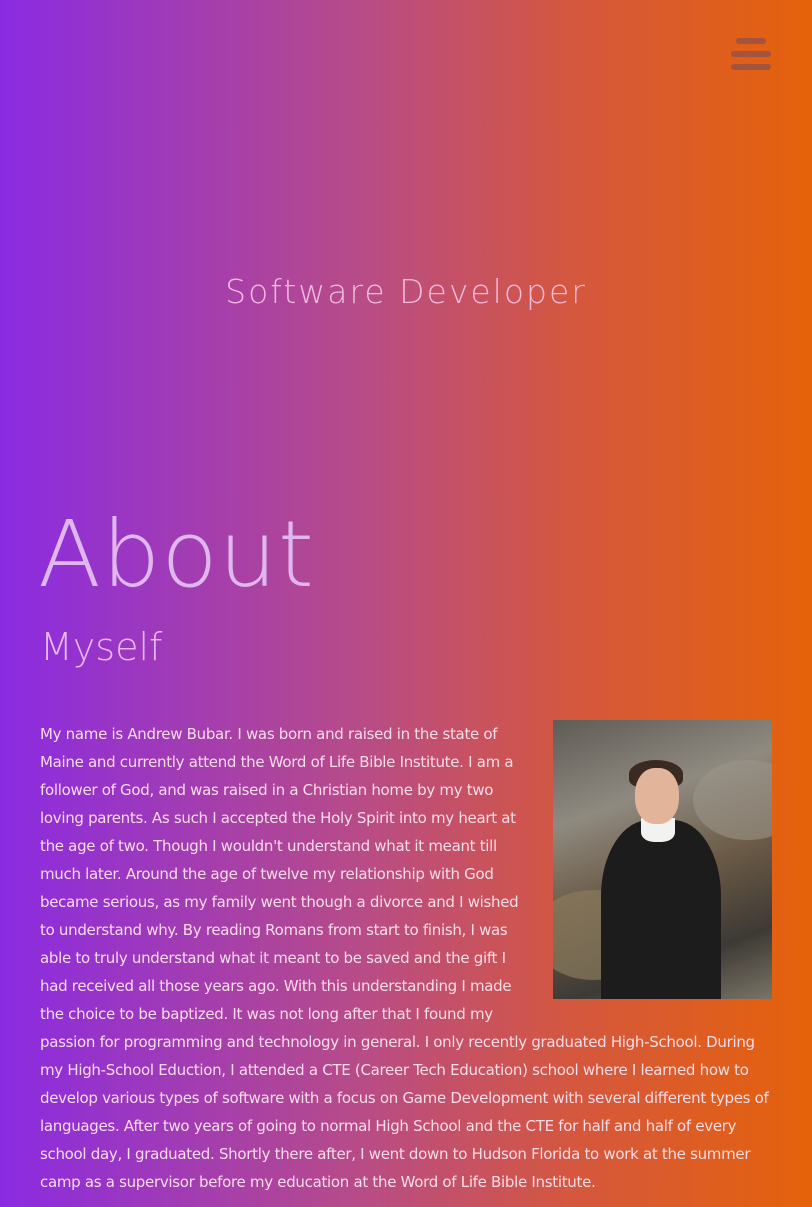 This screenshot has width=812, height=1207. What do you see at coordinates (657, 796) in the screenshot?
I see `photo-person-head` at bounding box center [657, 796].